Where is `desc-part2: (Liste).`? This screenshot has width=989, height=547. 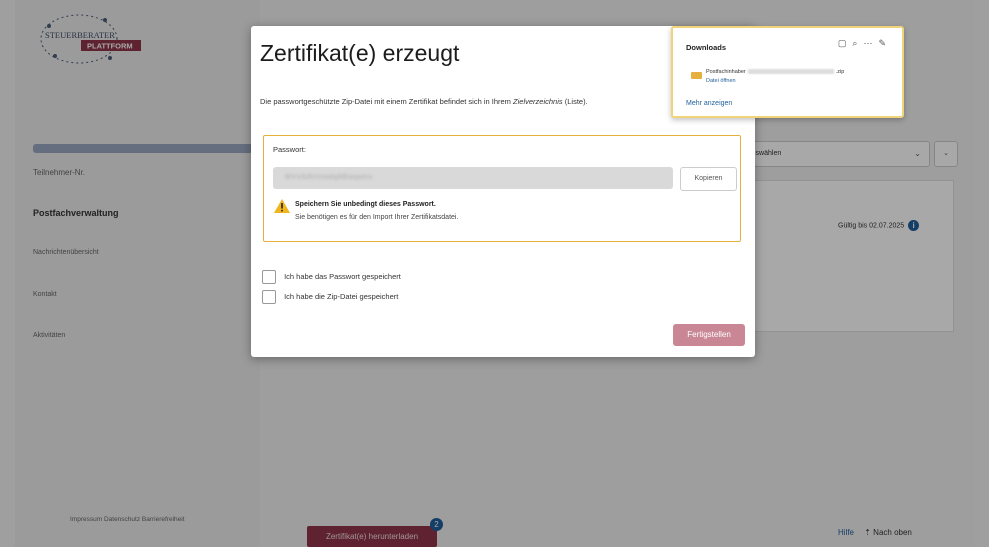
desc-part2: (Liste). is located at coordinates (576, 101).